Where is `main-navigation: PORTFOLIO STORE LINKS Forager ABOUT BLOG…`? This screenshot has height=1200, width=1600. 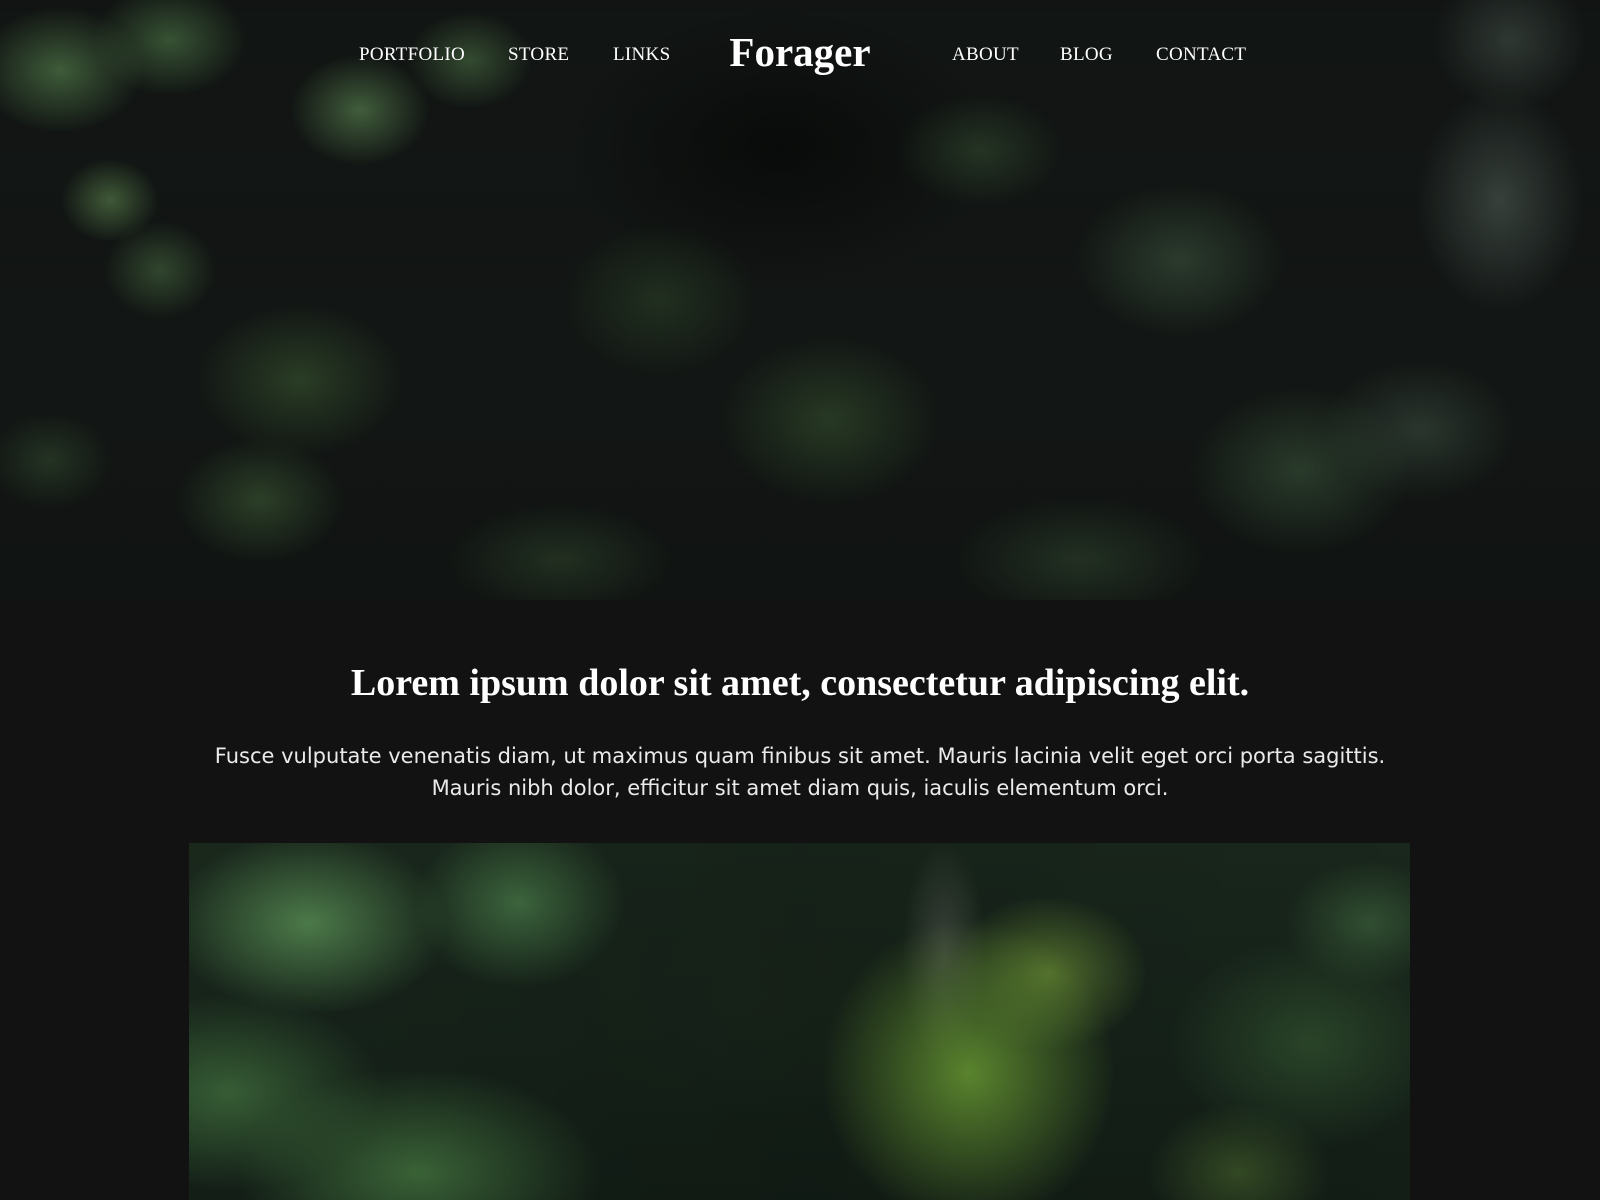
main-navigation: PORTFOLIO STORE LINKS Forager ABOUT BLOG… is located at coordinates (800, 57).